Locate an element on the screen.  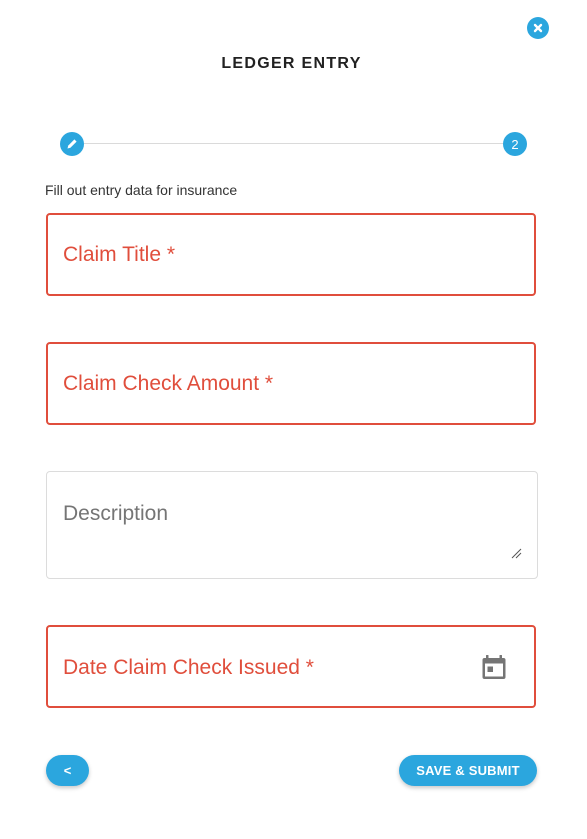
step-2-indicator: 2 is located at coordinates (515, 144).